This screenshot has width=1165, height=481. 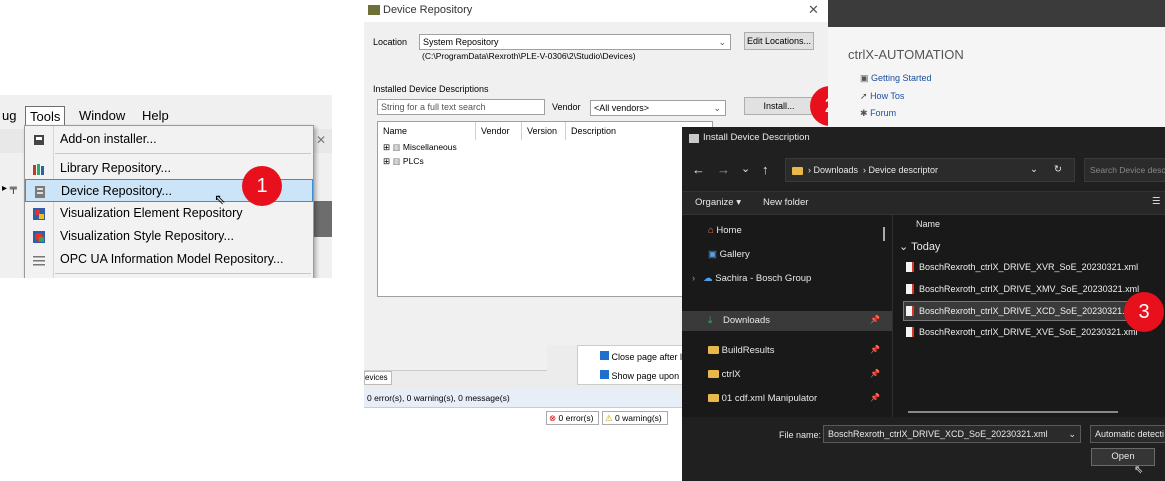 I want to click on tree-item-plcs: ⊞ ▥ PLCs, so click(x=403, y=161).